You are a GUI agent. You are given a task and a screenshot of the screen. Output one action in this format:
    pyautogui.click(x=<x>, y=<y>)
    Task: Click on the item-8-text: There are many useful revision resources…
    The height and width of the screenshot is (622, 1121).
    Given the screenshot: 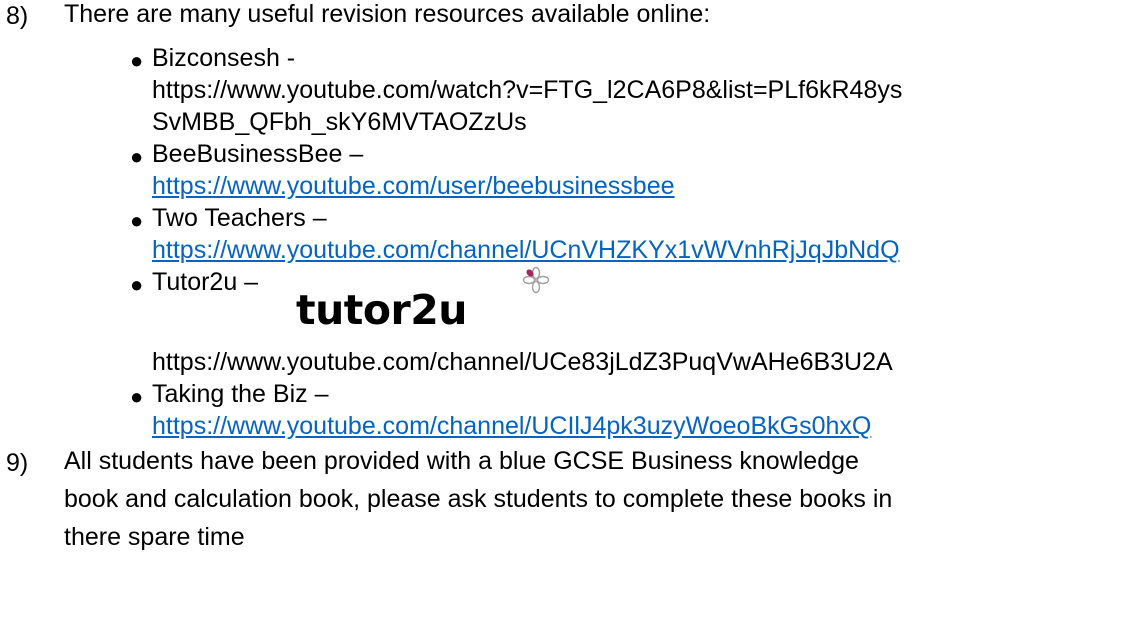 What is the action you would take?
    pyautogui.click(x=387, y=14)
    